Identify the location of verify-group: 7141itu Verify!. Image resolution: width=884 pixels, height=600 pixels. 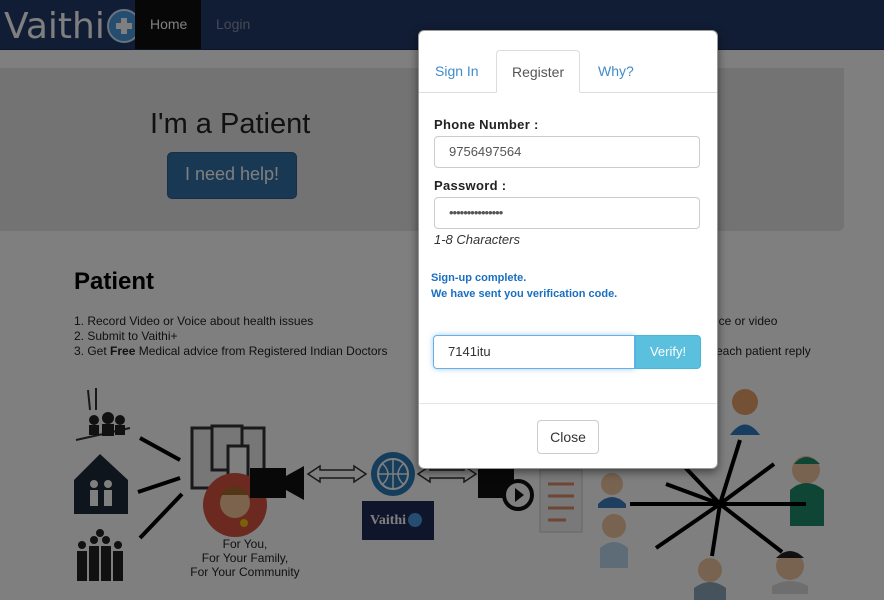
(567, 352).